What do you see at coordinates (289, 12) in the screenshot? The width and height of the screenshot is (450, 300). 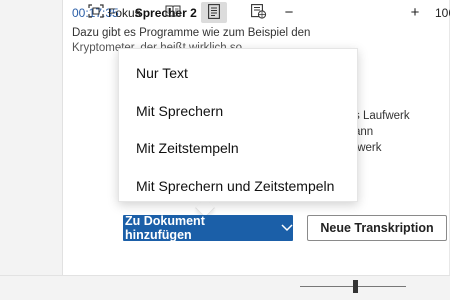 I see `zoom-out-button: −` at bounding box center [289, 12].